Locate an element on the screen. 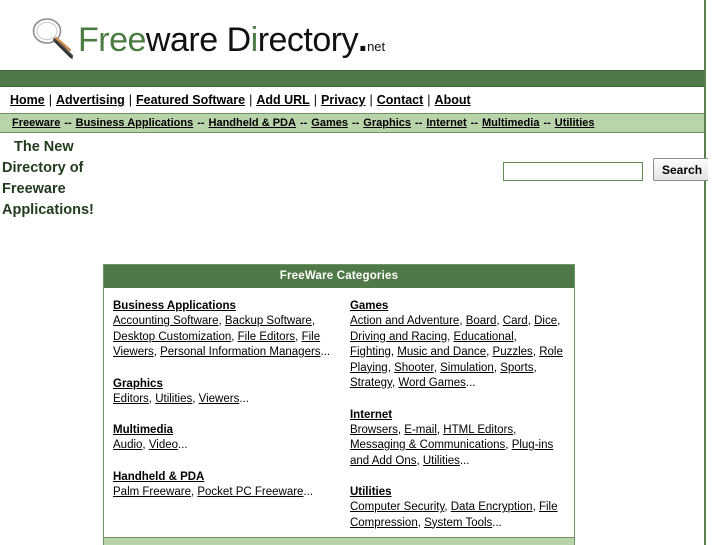 This screenshot has width=727, height=545. search-input is located at coordinates (573, 171).